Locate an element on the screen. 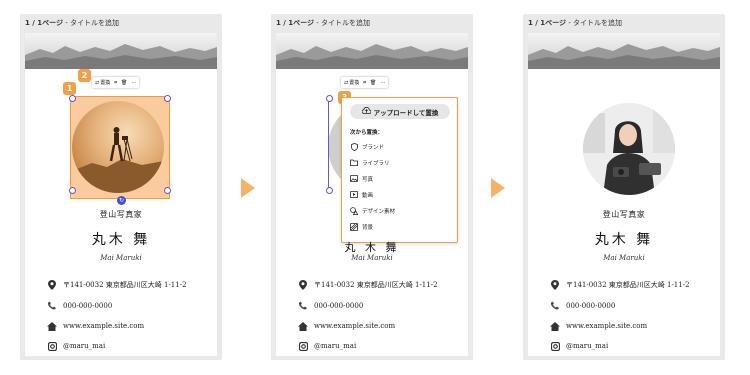 Image resolution: width=750 pixels, height=375 pixels. menu-item-design-assets: デザイン素材 is located at coordinates (372, 210).